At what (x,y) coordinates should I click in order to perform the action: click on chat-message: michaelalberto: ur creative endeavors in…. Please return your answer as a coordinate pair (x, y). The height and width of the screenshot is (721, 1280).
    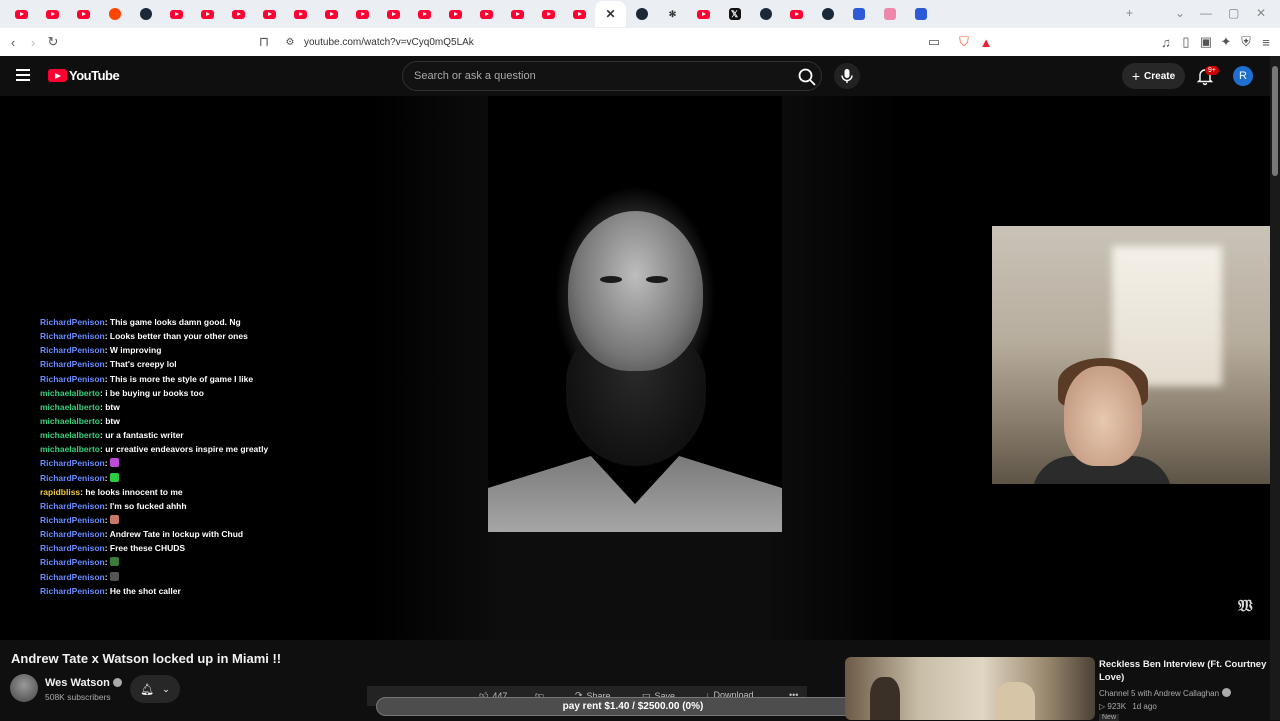
    Looking at the image, I should click on (210, 449).